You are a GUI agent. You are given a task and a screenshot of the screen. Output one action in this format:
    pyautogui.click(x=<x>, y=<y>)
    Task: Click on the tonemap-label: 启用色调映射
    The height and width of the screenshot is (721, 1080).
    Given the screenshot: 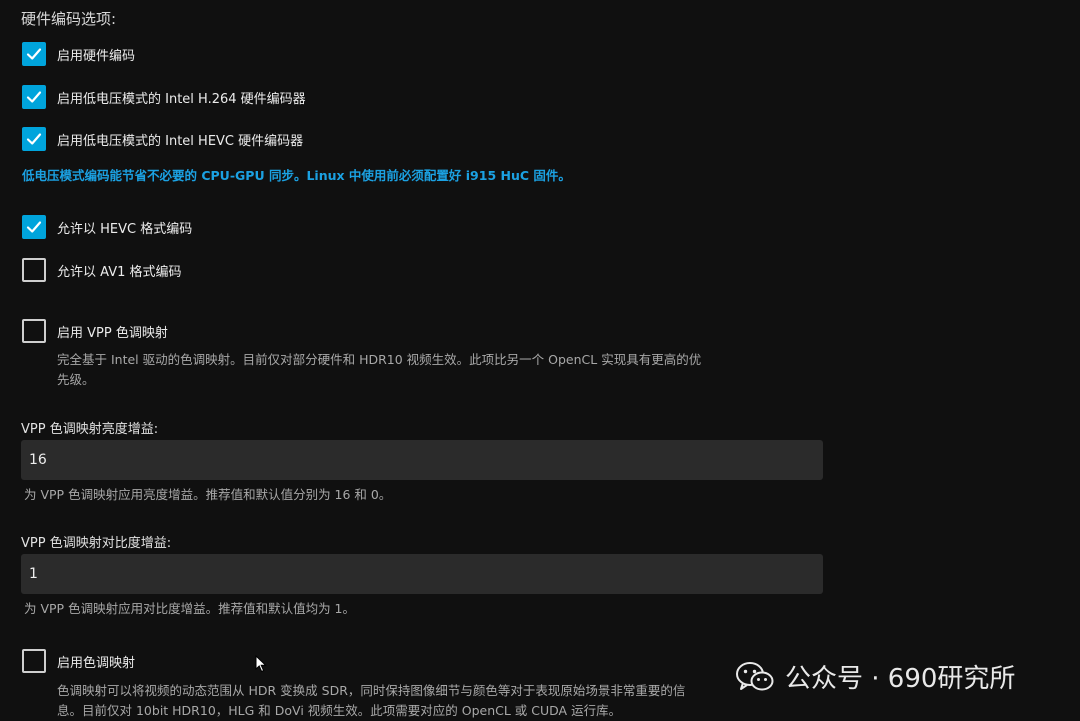 What is the action you would take?
    pyautogui.click(x=96, y=663)
    